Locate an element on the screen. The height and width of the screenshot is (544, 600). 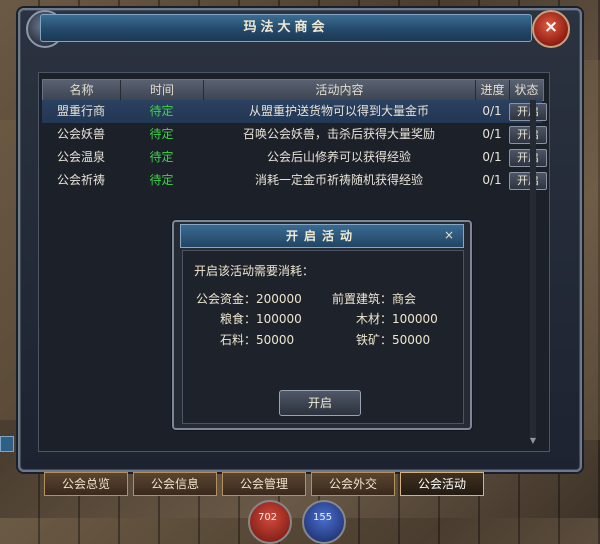
activity-name: 盟重行商 is located at coordinates (80, 111).